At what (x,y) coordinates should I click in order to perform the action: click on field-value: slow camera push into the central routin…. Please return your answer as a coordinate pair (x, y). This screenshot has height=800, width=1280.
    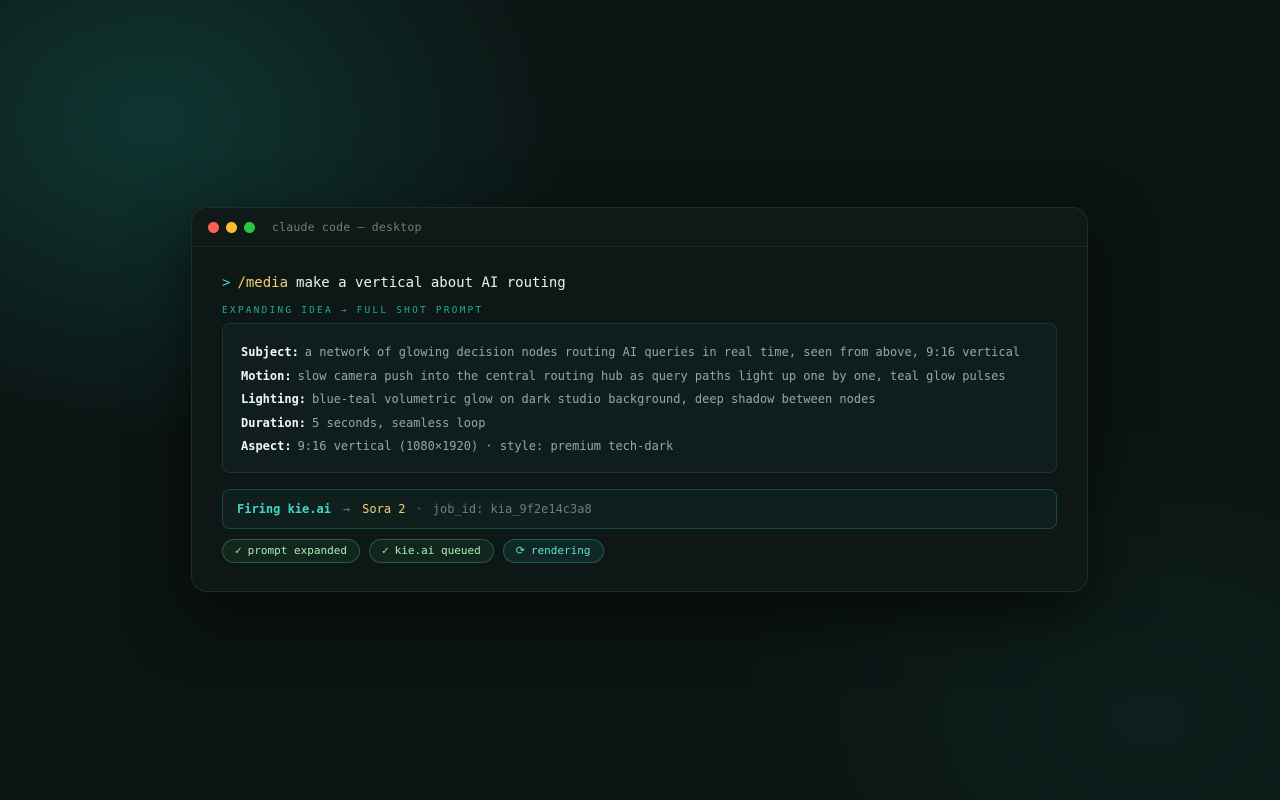
    Looking at the image, I should click on (651, 375).